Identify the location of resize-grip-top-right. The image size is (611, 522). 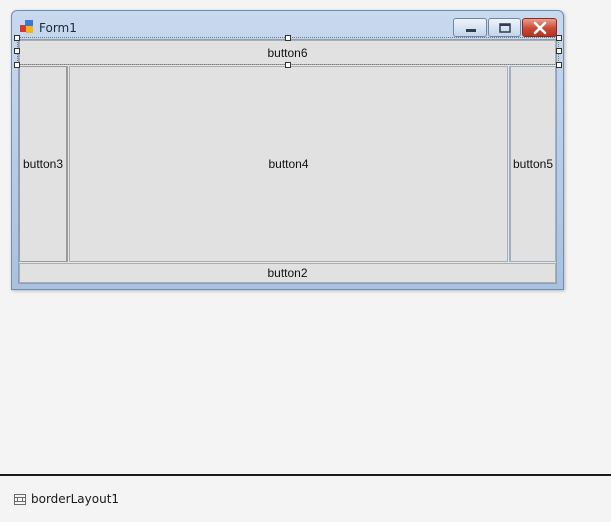
(559, 38).